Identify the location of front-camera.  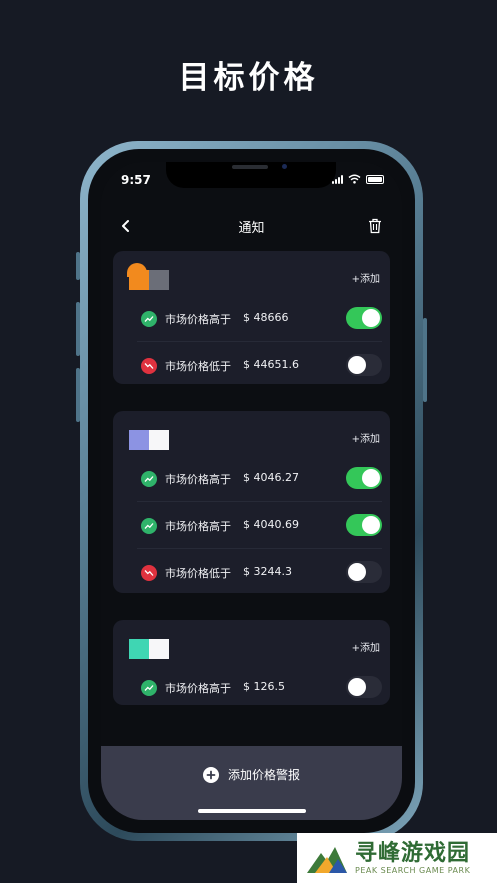
(284, 166).